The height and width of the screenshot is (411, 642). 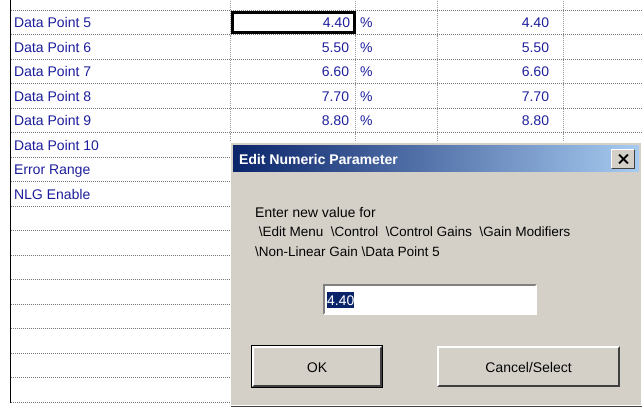 I want to click on row-label: Data Point 9, so click(x=53, y=120).